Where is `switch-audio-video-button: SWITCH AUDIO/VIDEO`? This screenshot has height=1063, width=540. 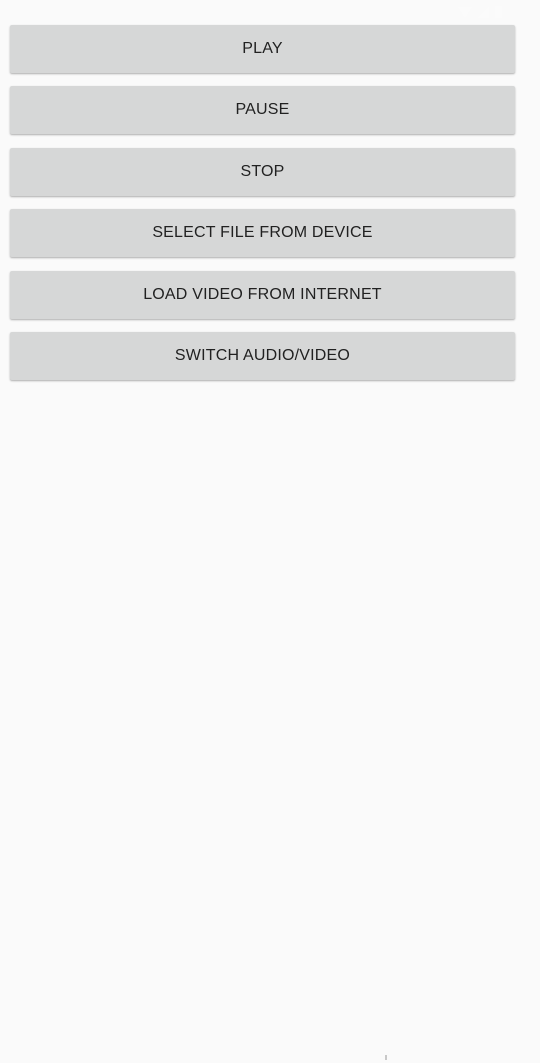 switch-audio-video-button: SWITCH AUDIO/VIDEO is located at coordinates (262, 355).